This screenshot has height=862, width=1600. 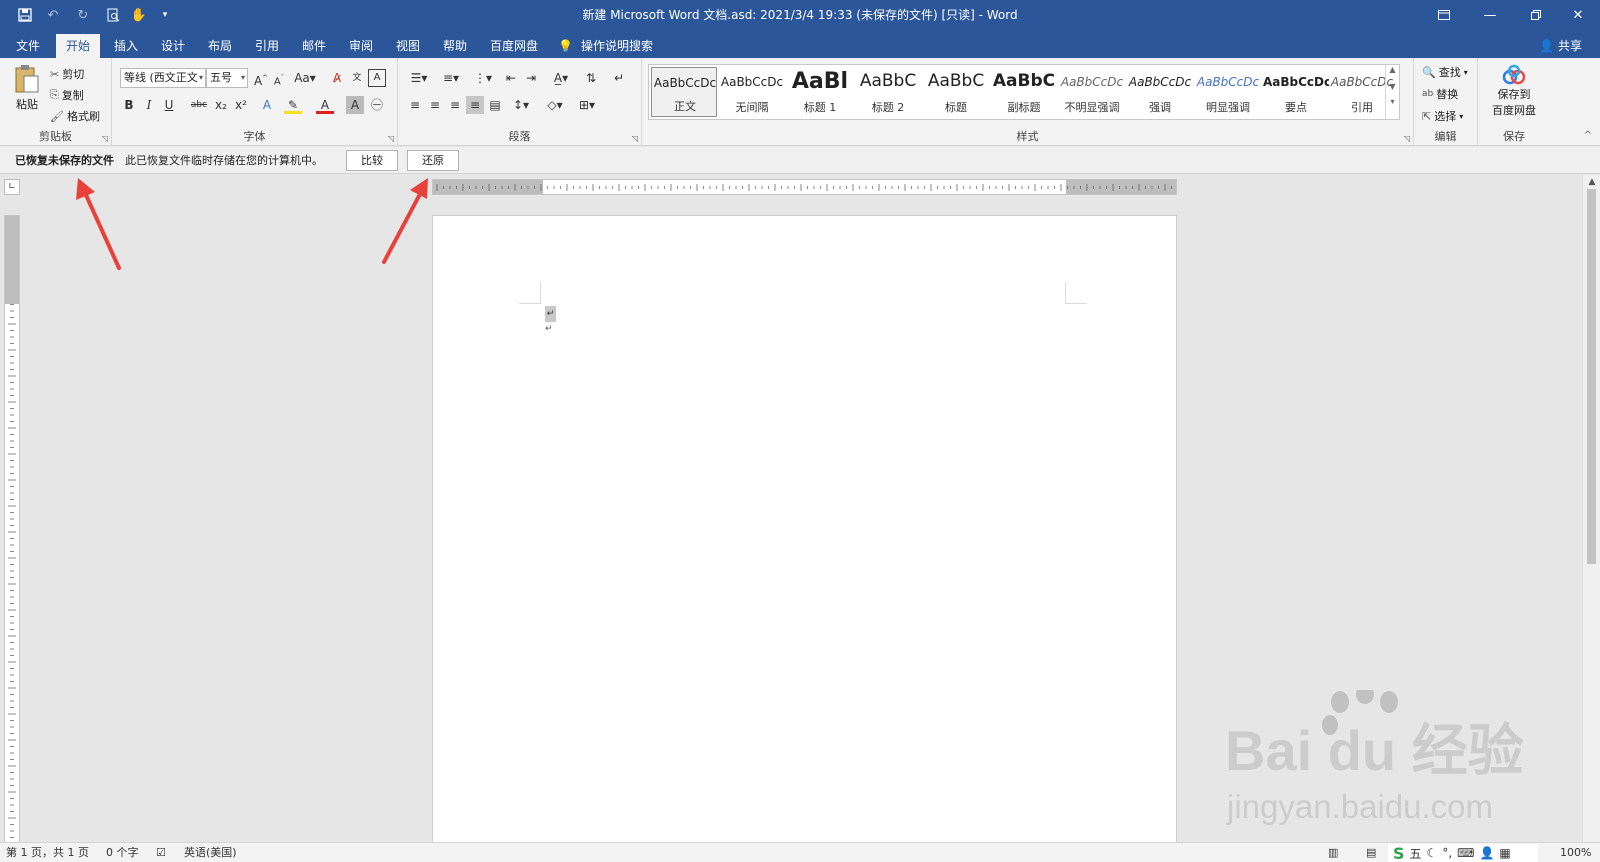 I want to click on italic-button: I, so click(x=149, y=105).